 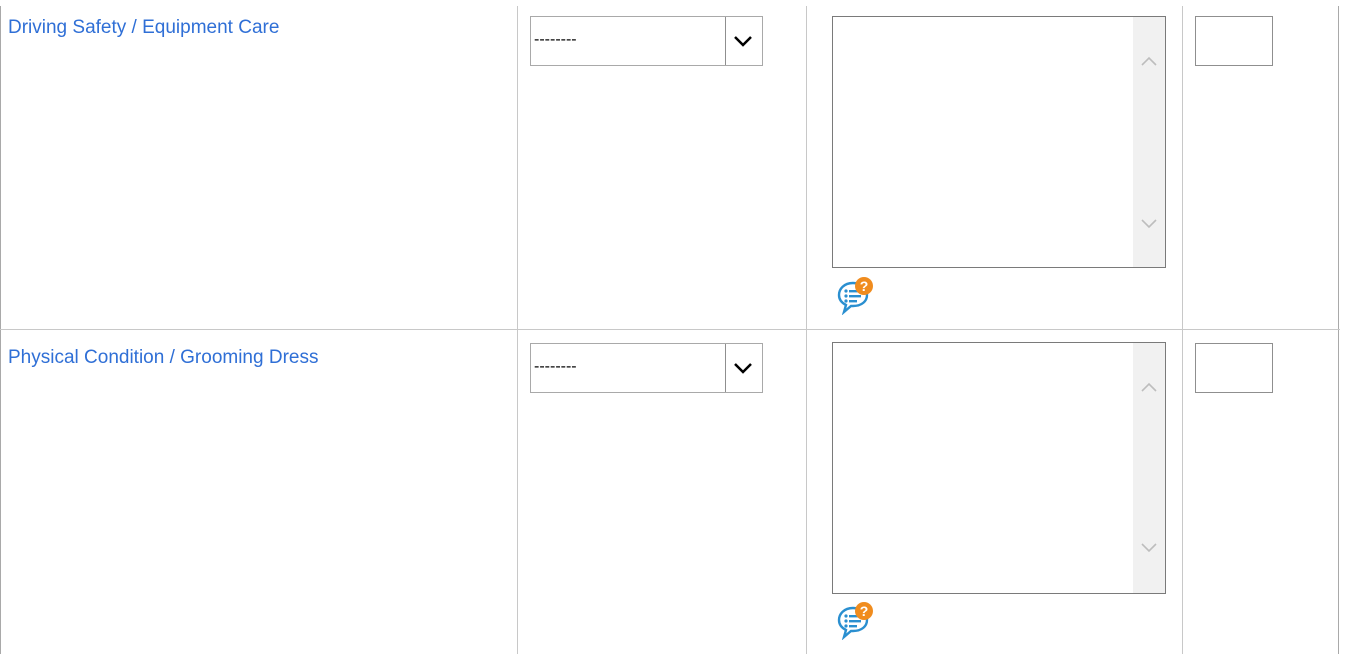 I want to click on table-border-right, so click(x=1338, y=330).